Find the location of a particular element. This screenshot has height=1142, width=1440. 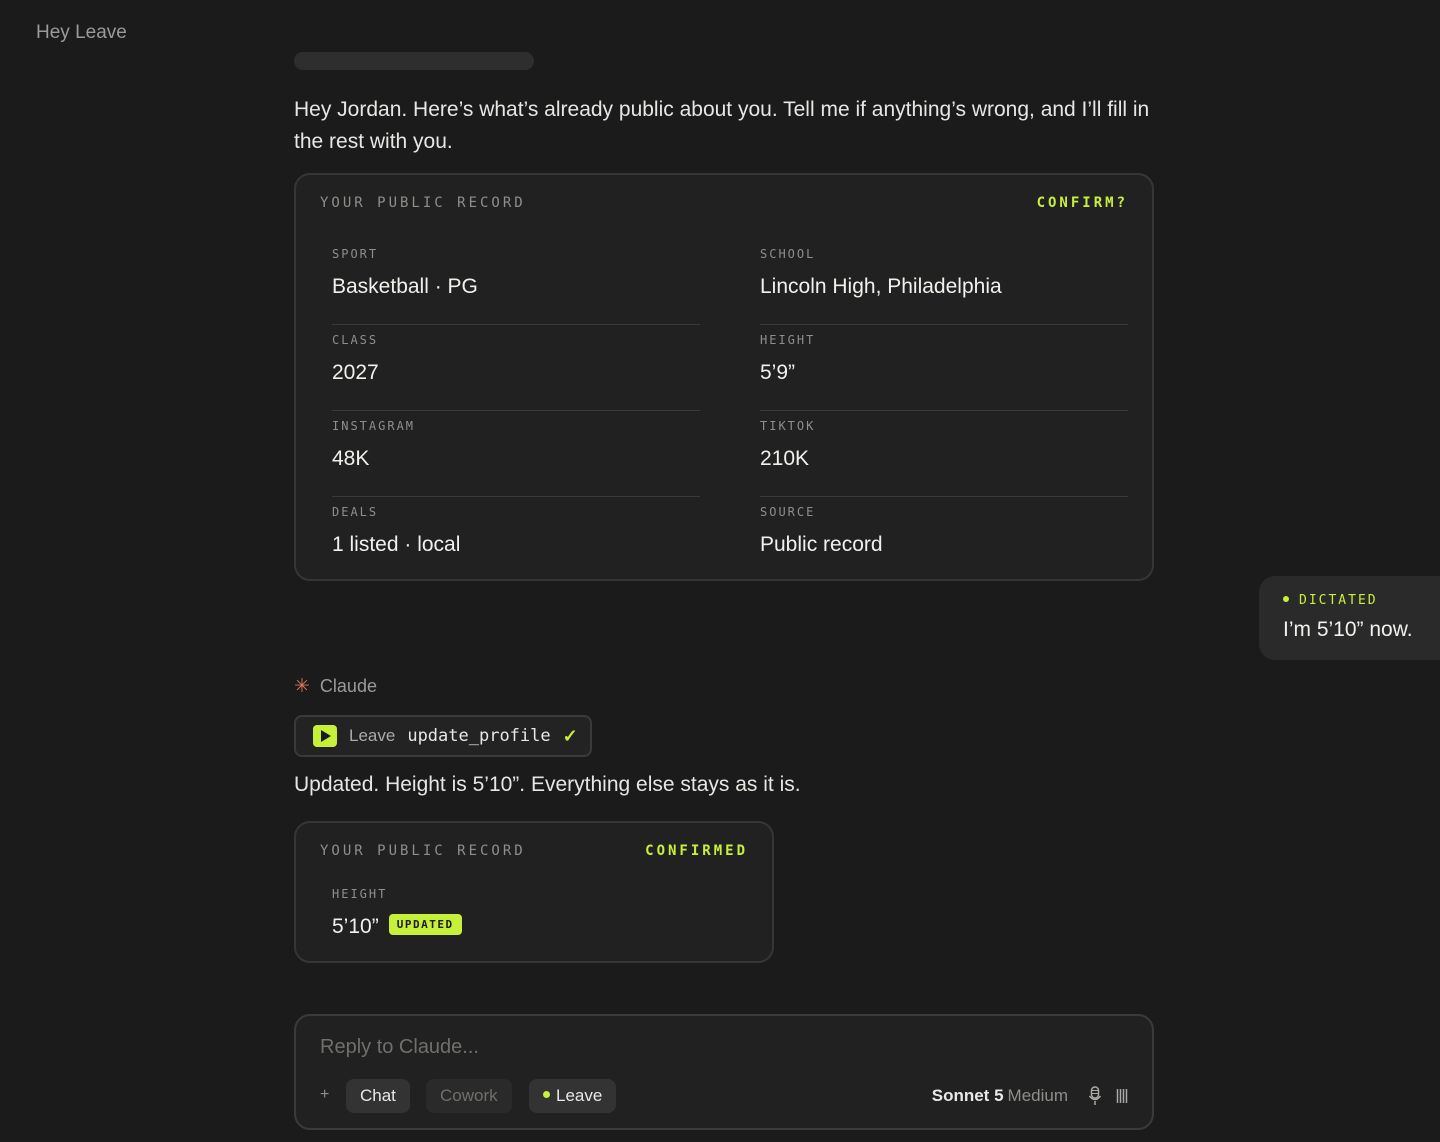

field-height-updated: HEIGHT 5’10” UPDATED is located at coordinates (532, 922).